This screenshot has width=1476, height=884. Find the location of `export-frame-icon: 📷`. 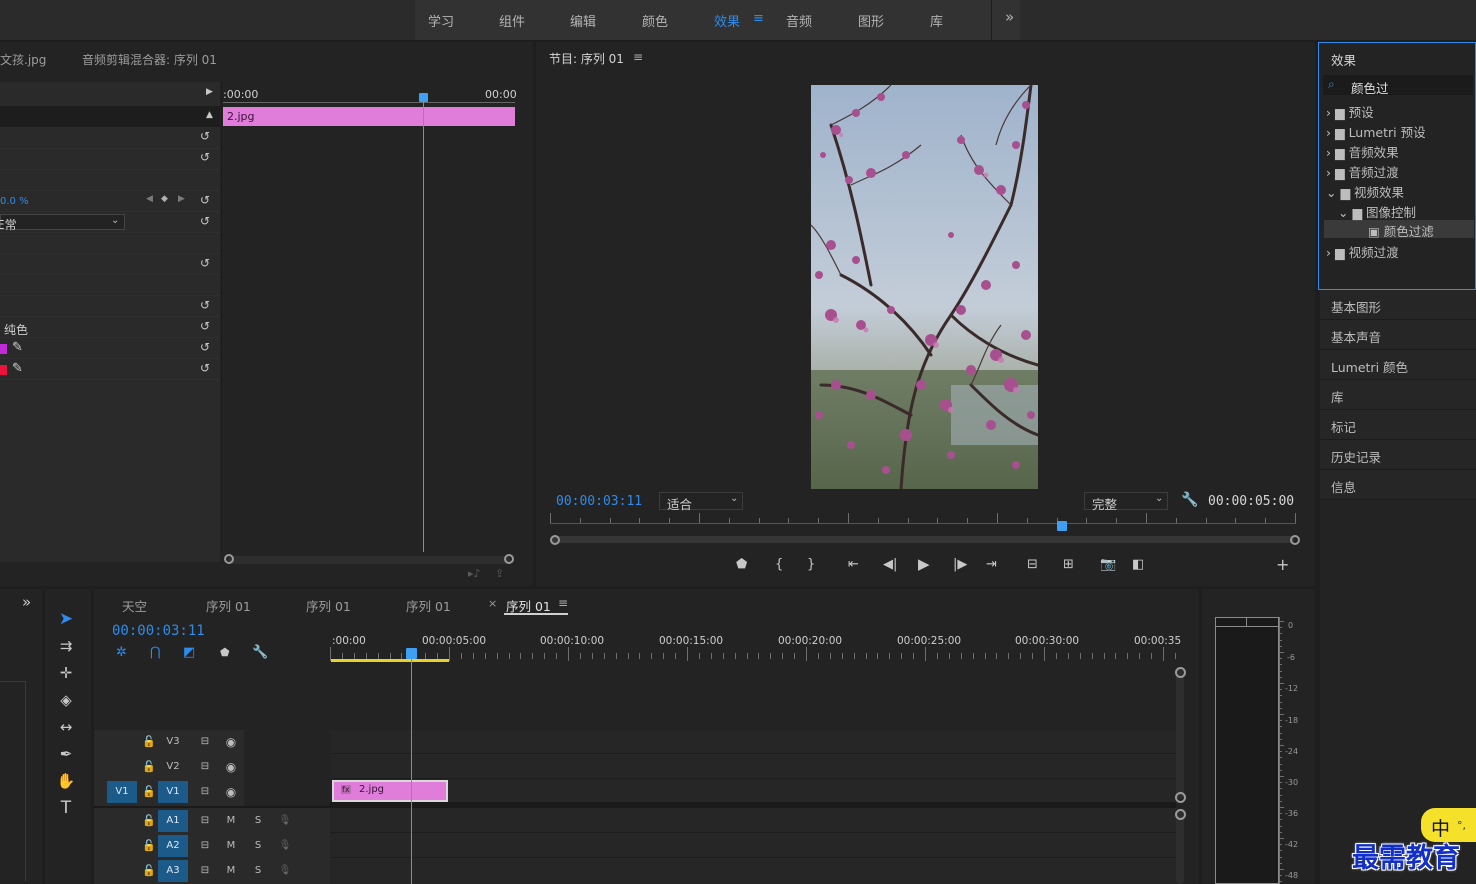

export-frame-icon: 📷 is located at coordinates (1108, 564).